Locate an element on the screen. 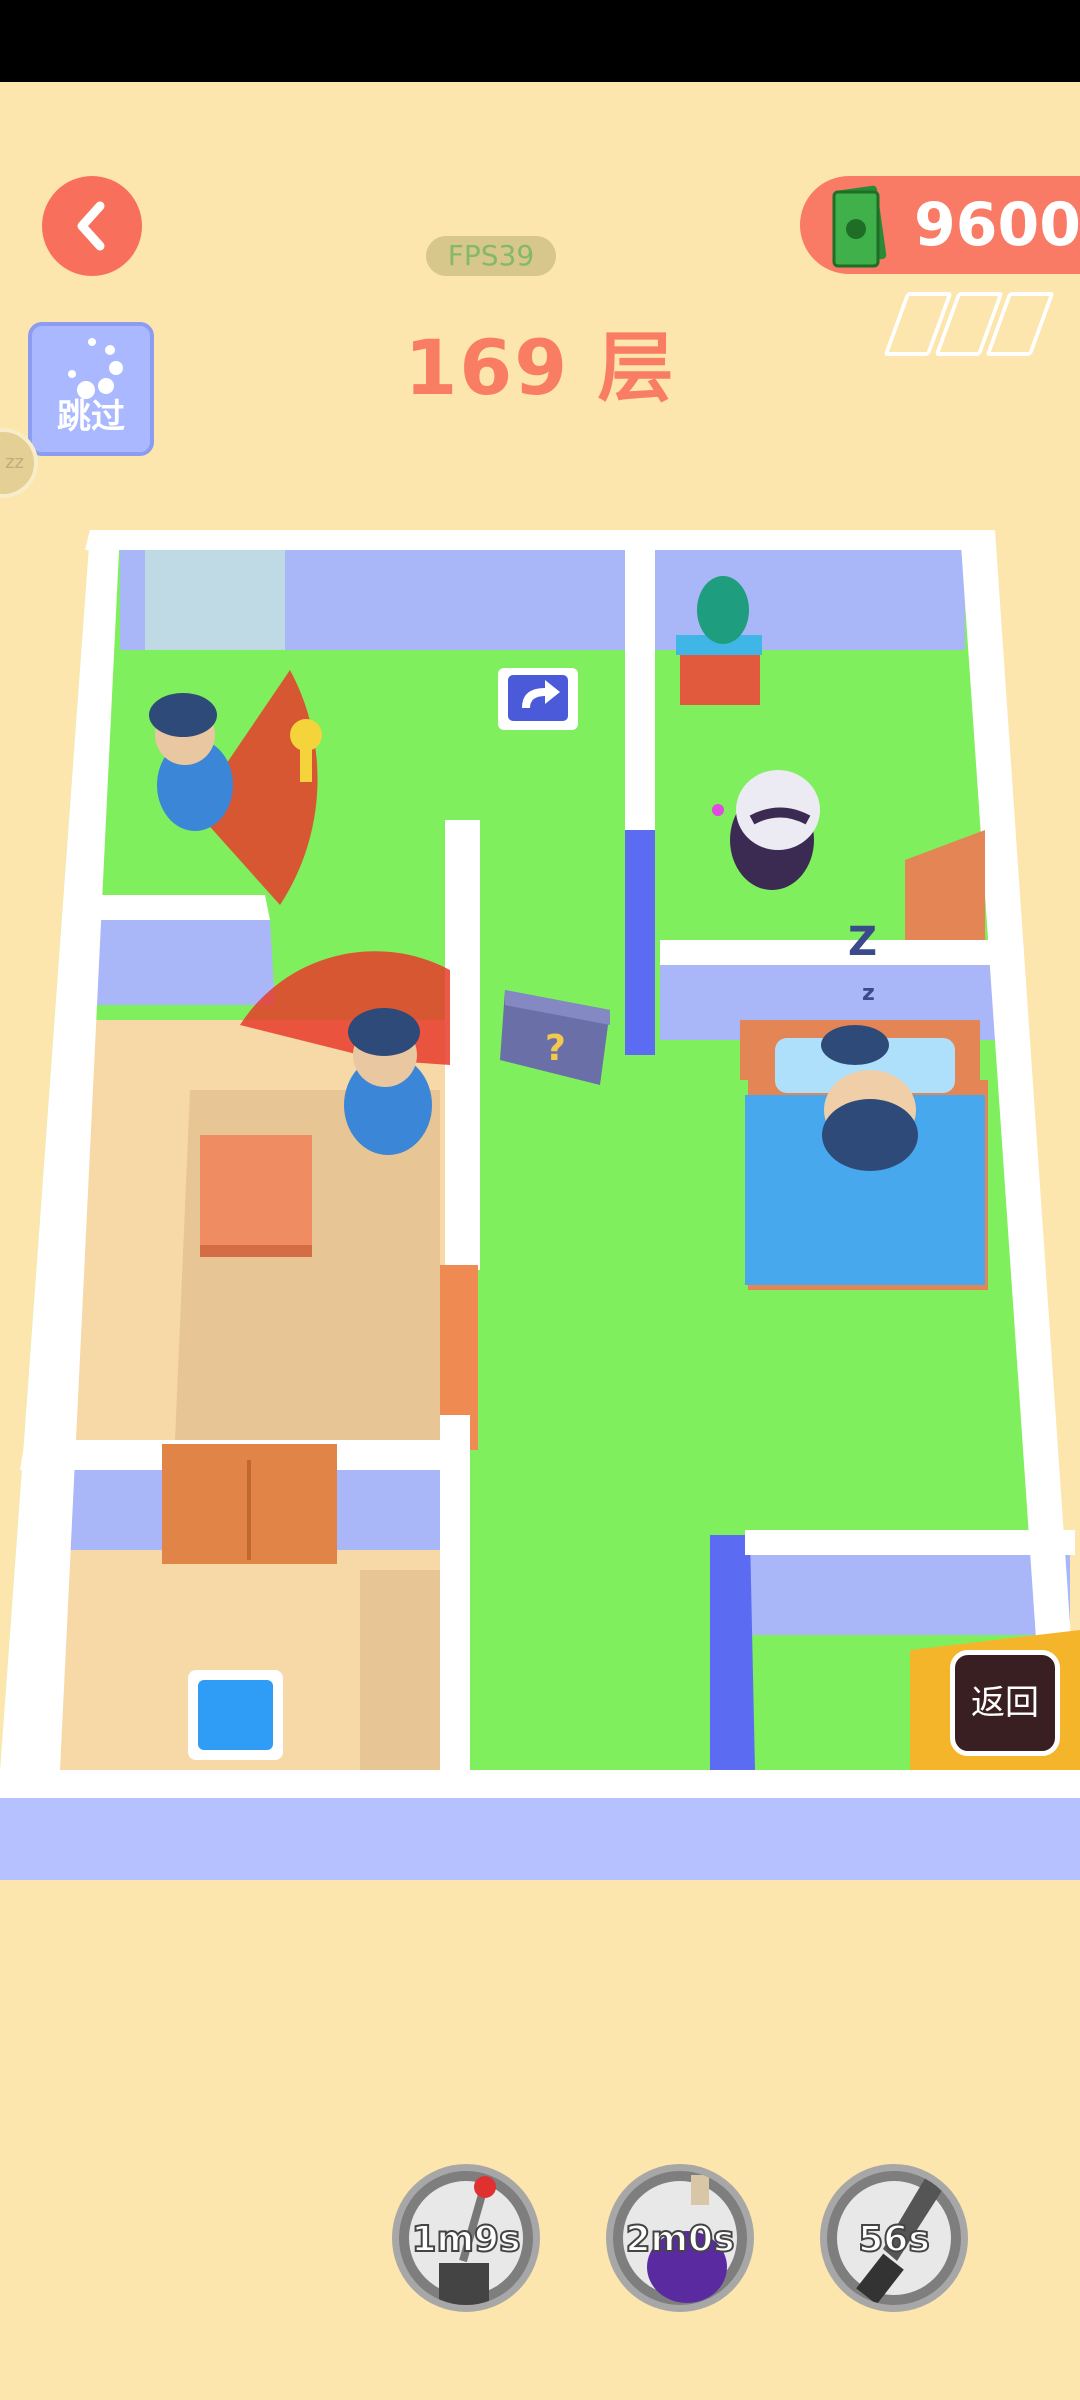 This screenshot has height=2400, width=1080. skip-button: 跳过 is located at coordinates (91, 389).